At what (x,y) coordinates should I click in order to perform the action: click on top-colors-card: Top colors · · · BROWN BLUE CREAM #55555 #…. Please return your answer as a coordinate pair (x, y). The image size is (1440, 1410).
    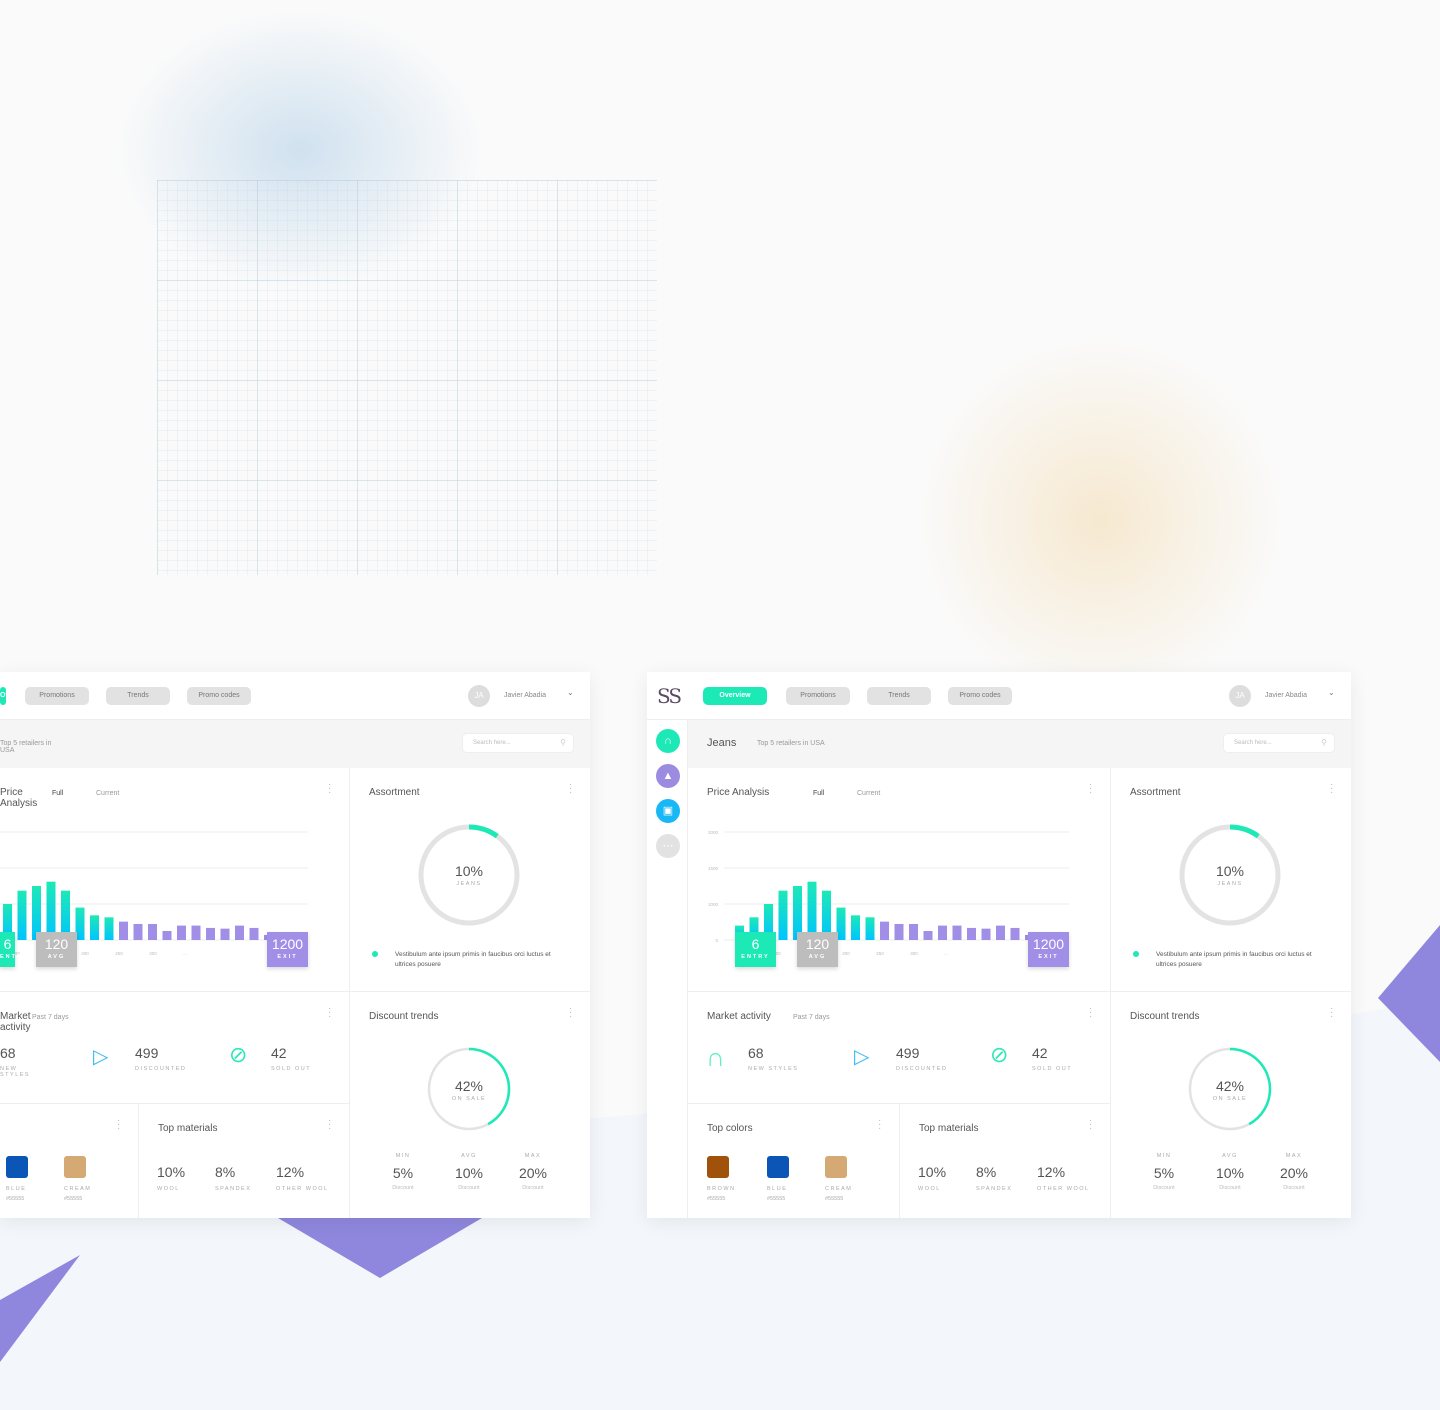
    Looking at the image, I should click on (794, 1161).